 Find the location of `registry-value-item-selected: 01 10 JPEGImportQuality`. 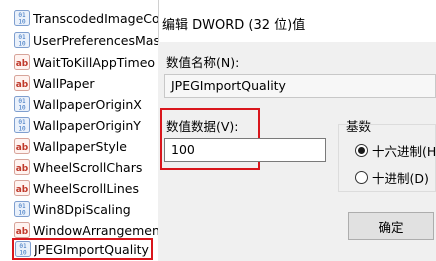

registry-value-item-selected: 01 10 JPEGImportQuality is located at coordinates (82, 249).